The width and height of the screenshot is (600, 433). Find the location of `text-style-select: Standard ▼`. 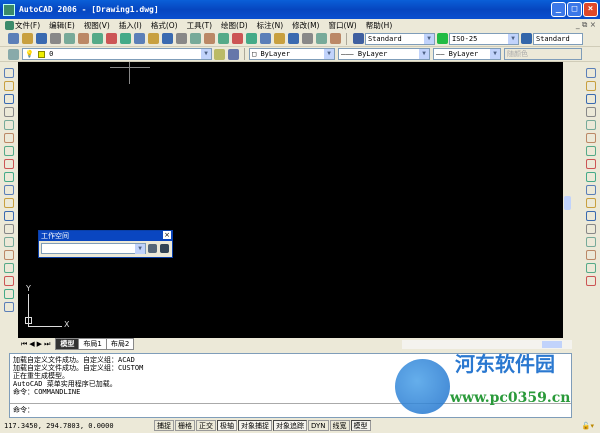

text-style-select: Standard ▼ is located at coordinates (400, 38).